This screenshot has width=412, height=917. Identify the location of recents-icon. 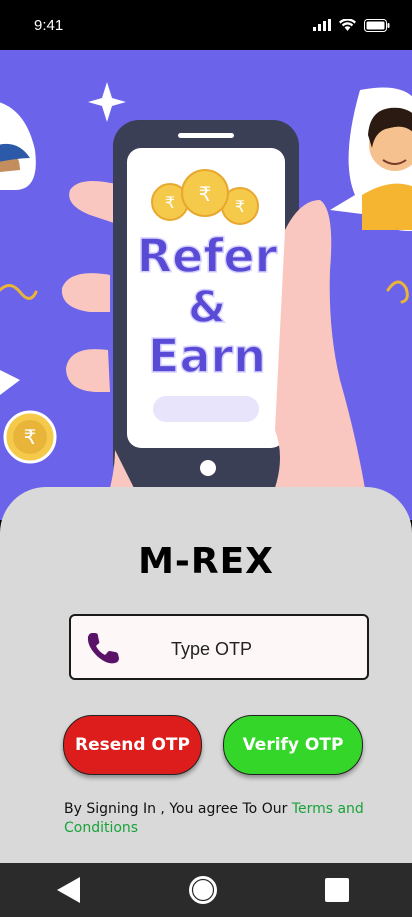
(337, 890).